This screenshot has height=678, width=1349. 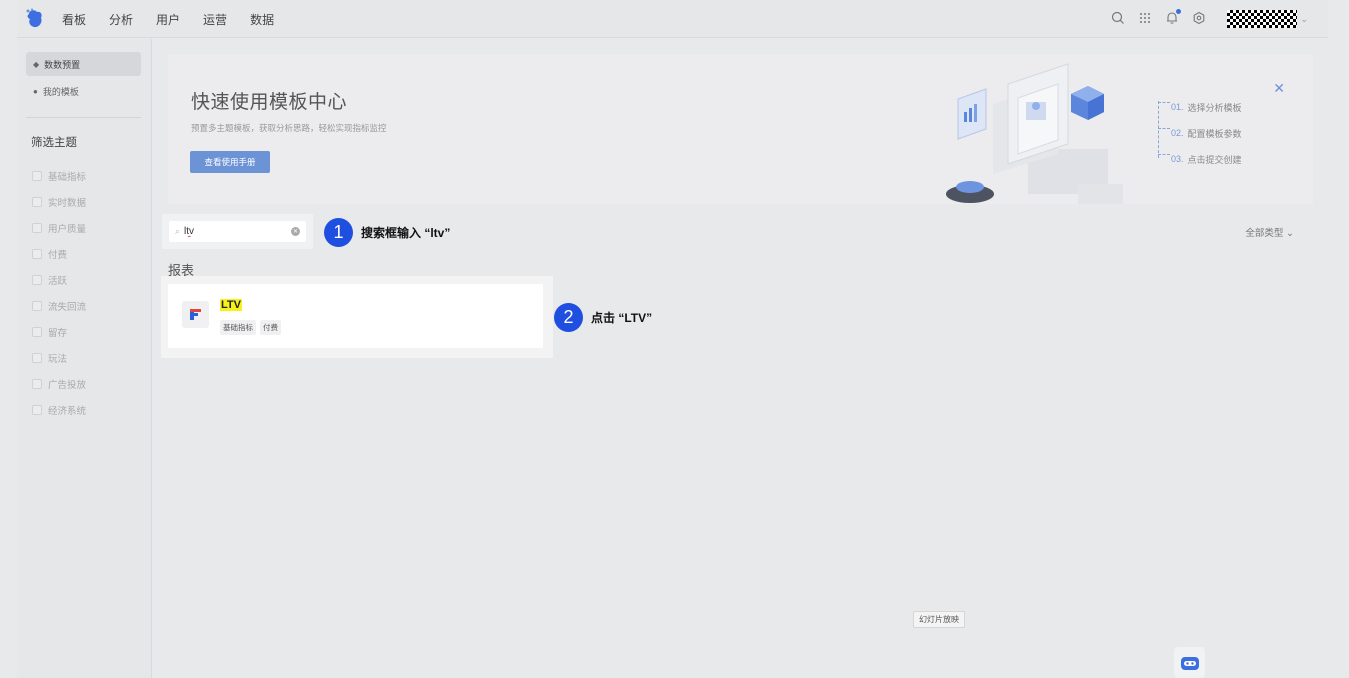 I want to click on step-item: 02. 配置模板参数, so click(x=1206, y=133).